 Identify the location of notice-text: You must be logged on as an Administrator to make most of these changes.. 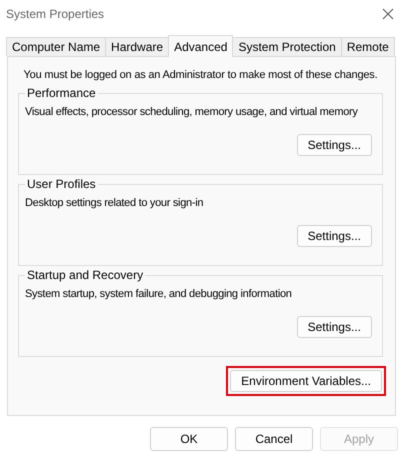
(200, 75).